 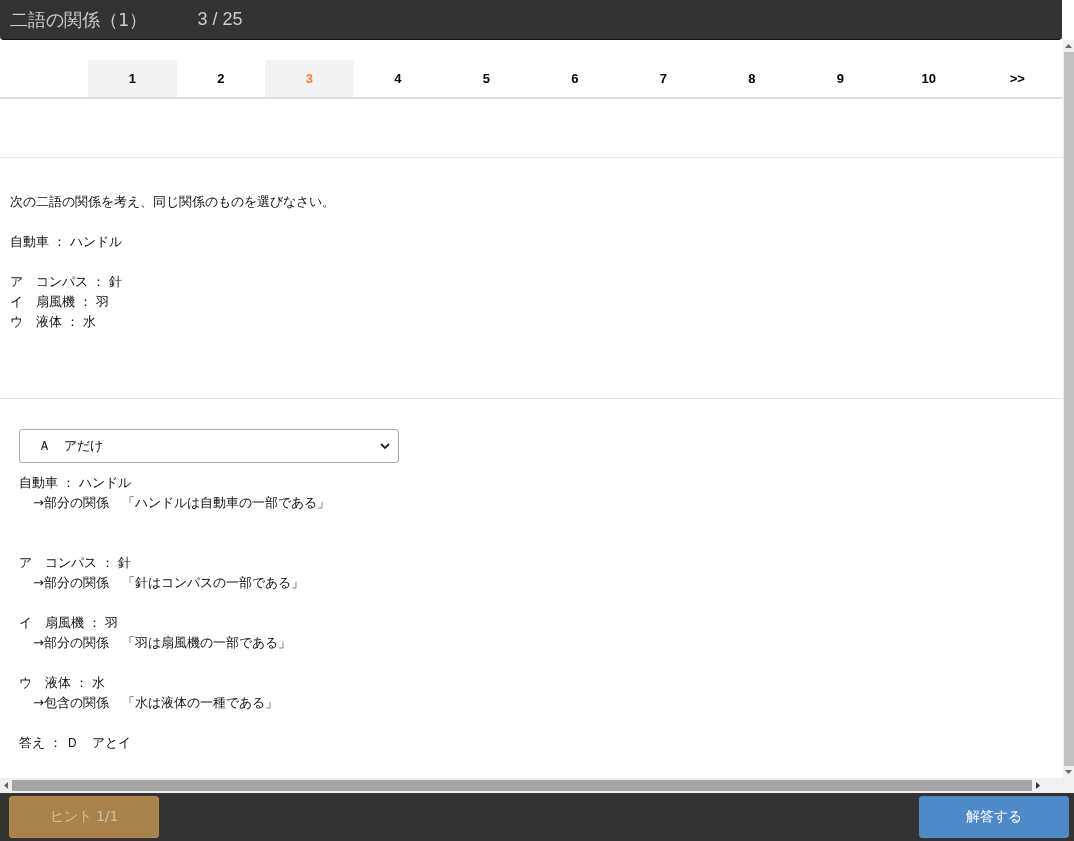 I want to click on page-tab: 8, so click(x=751, y=78).